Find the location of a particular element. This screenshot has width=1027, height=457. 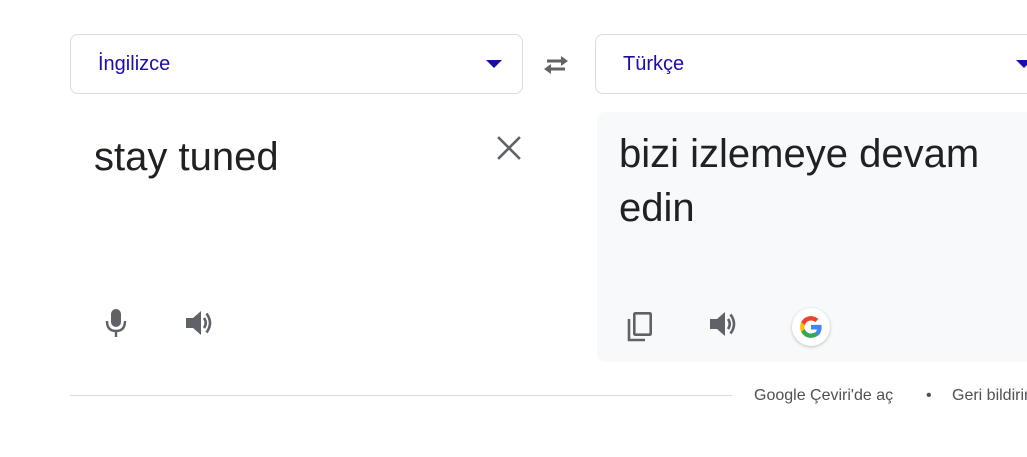

open-in-translate-link: Google Çeviri'de aç is located at coordinates (823, 396).